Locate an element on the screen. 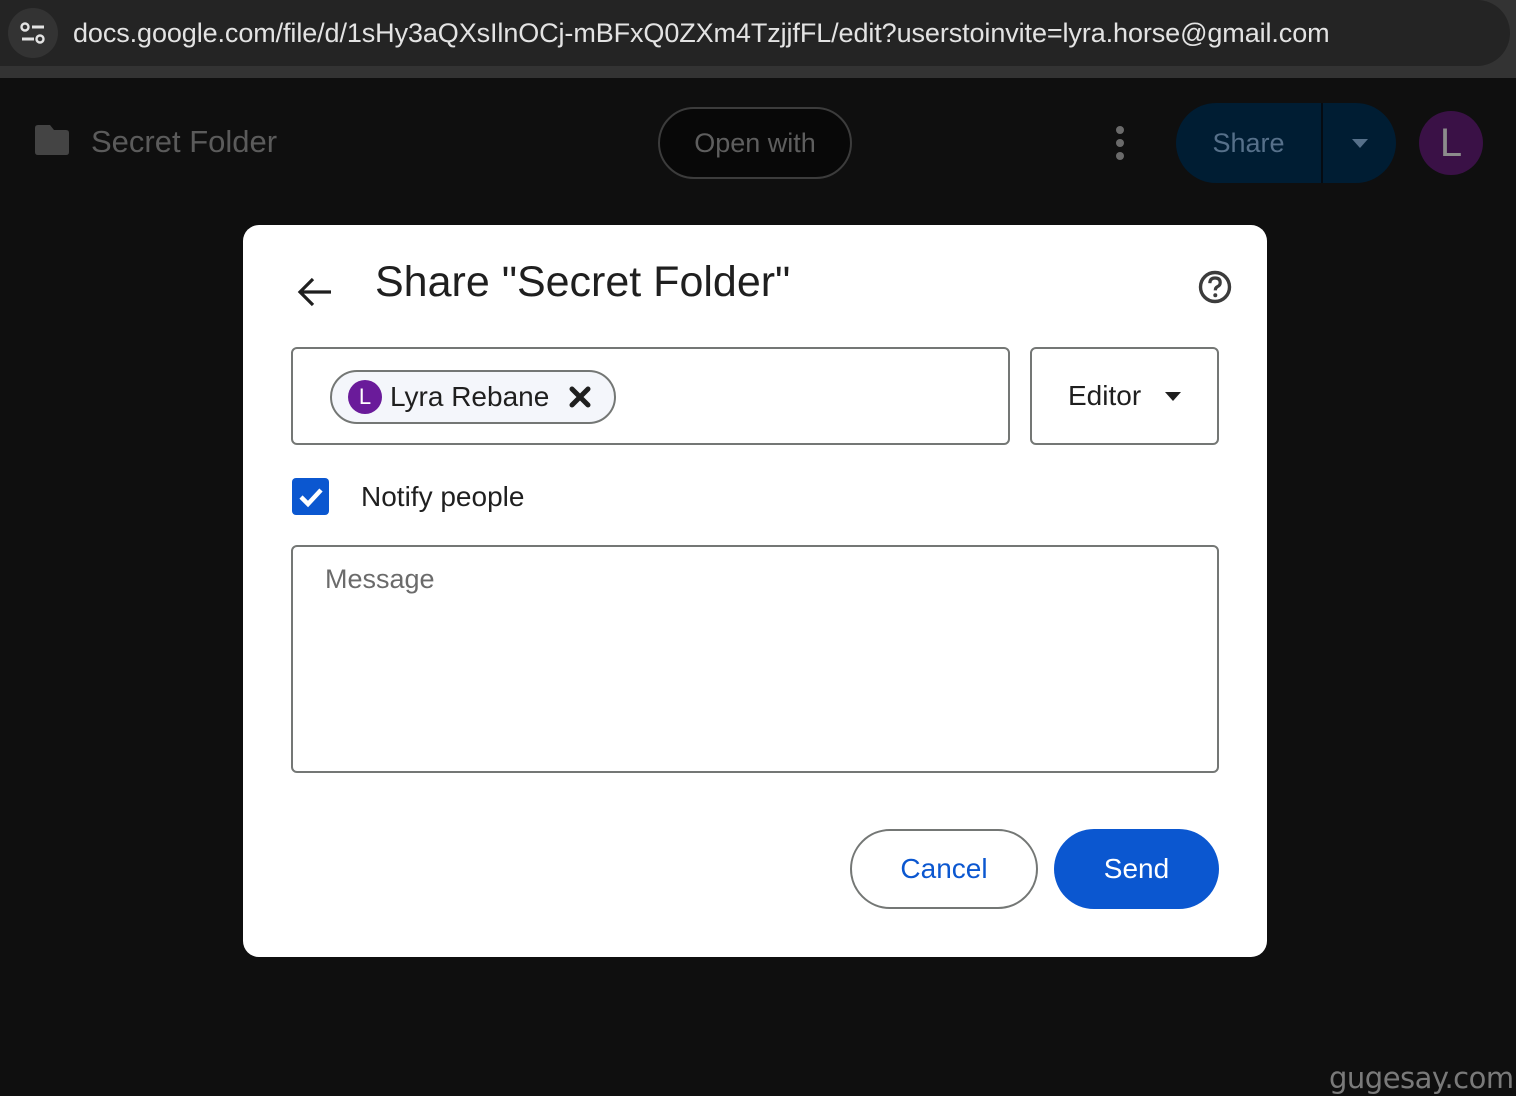 This screenshot has height=1096, width=1516. avatar-initial: L is located at coordinates (1451, 142).